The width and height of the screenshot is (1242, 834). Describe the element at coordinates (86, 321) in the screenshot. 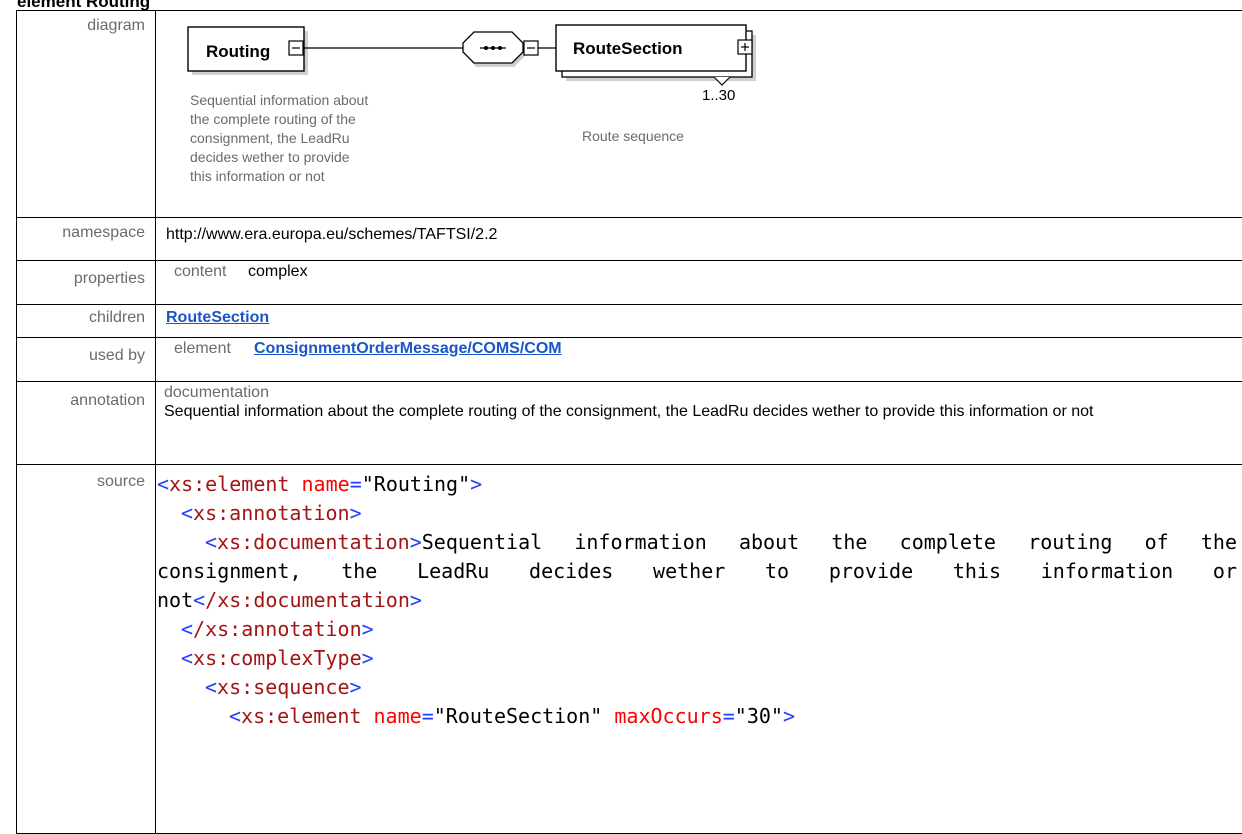

I see `children-label: children` at that location.